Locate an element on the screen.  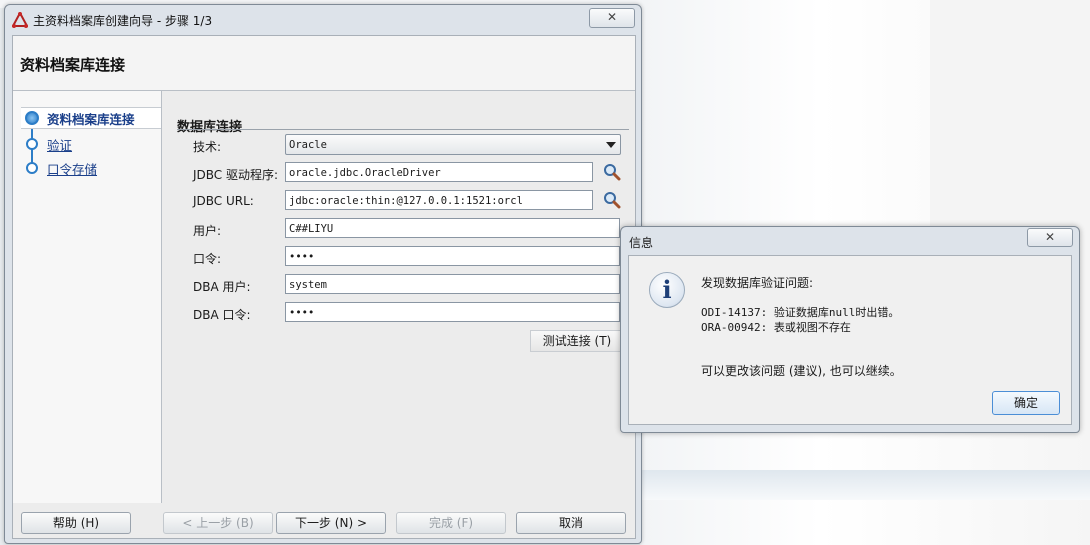
page-header: 资料档案库连接 is located at coordinates (324, 63).